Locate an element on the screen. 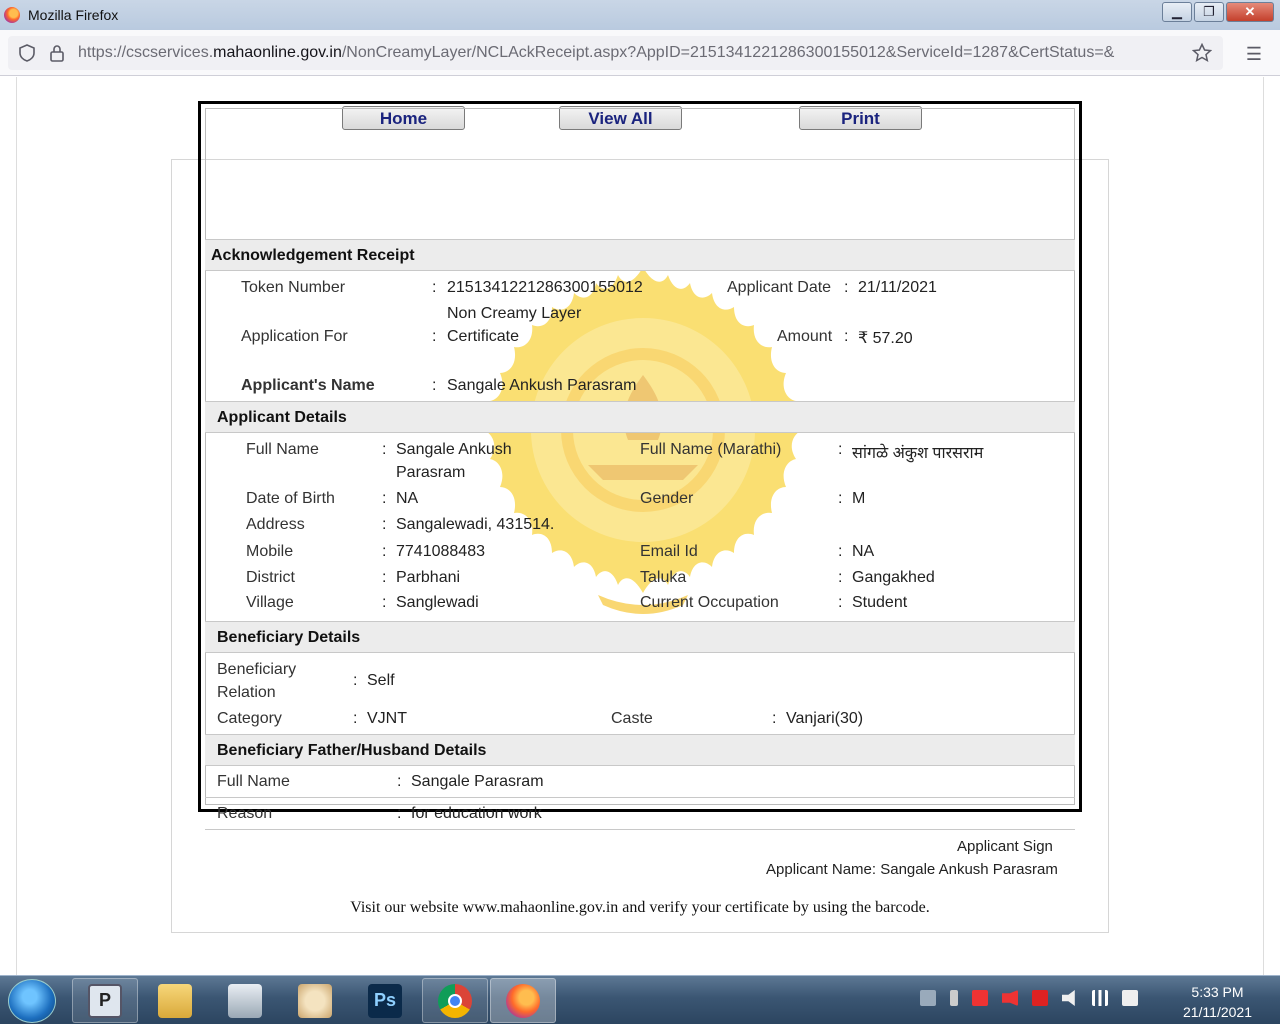  start-button is located at coordinates (32, 1001).